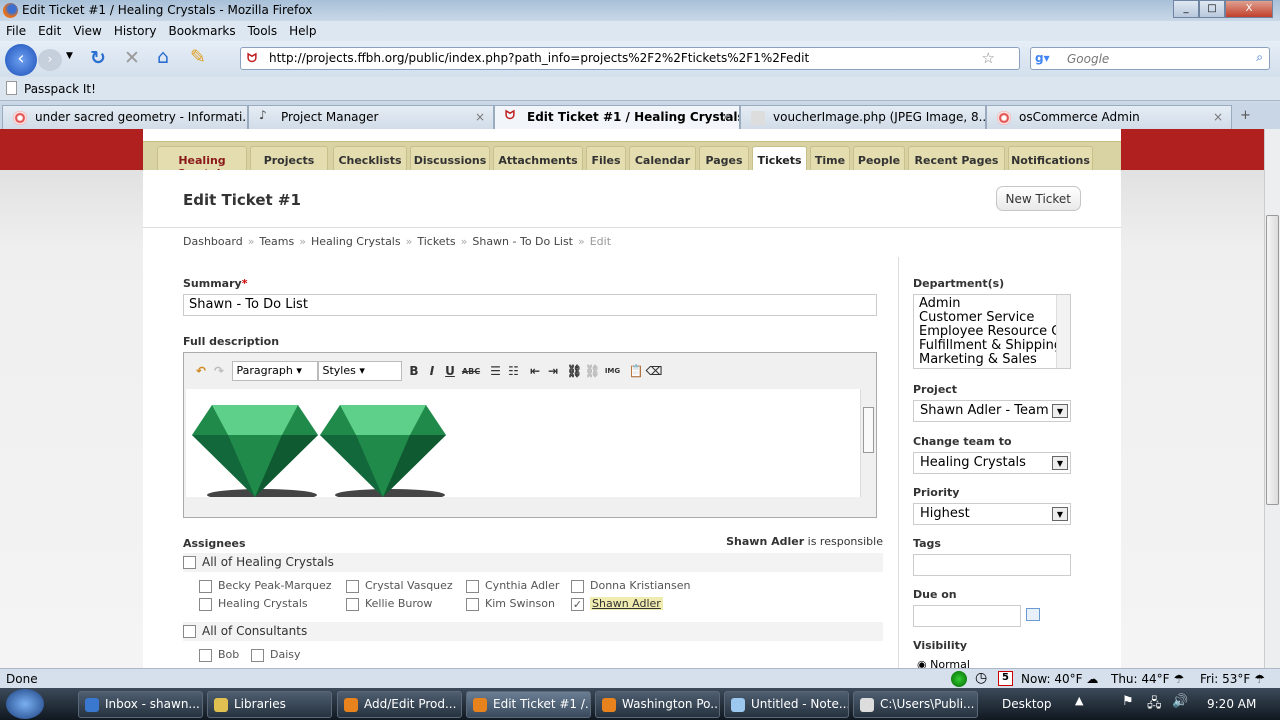  I want to click on back-button: ‹, so click(21, 60).